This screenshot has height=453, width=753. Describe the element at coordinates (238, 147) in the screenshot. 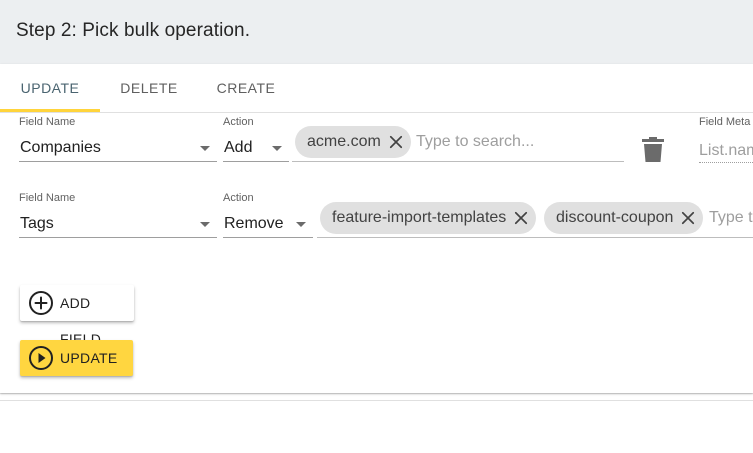

I see `action-value: Add` at that location.